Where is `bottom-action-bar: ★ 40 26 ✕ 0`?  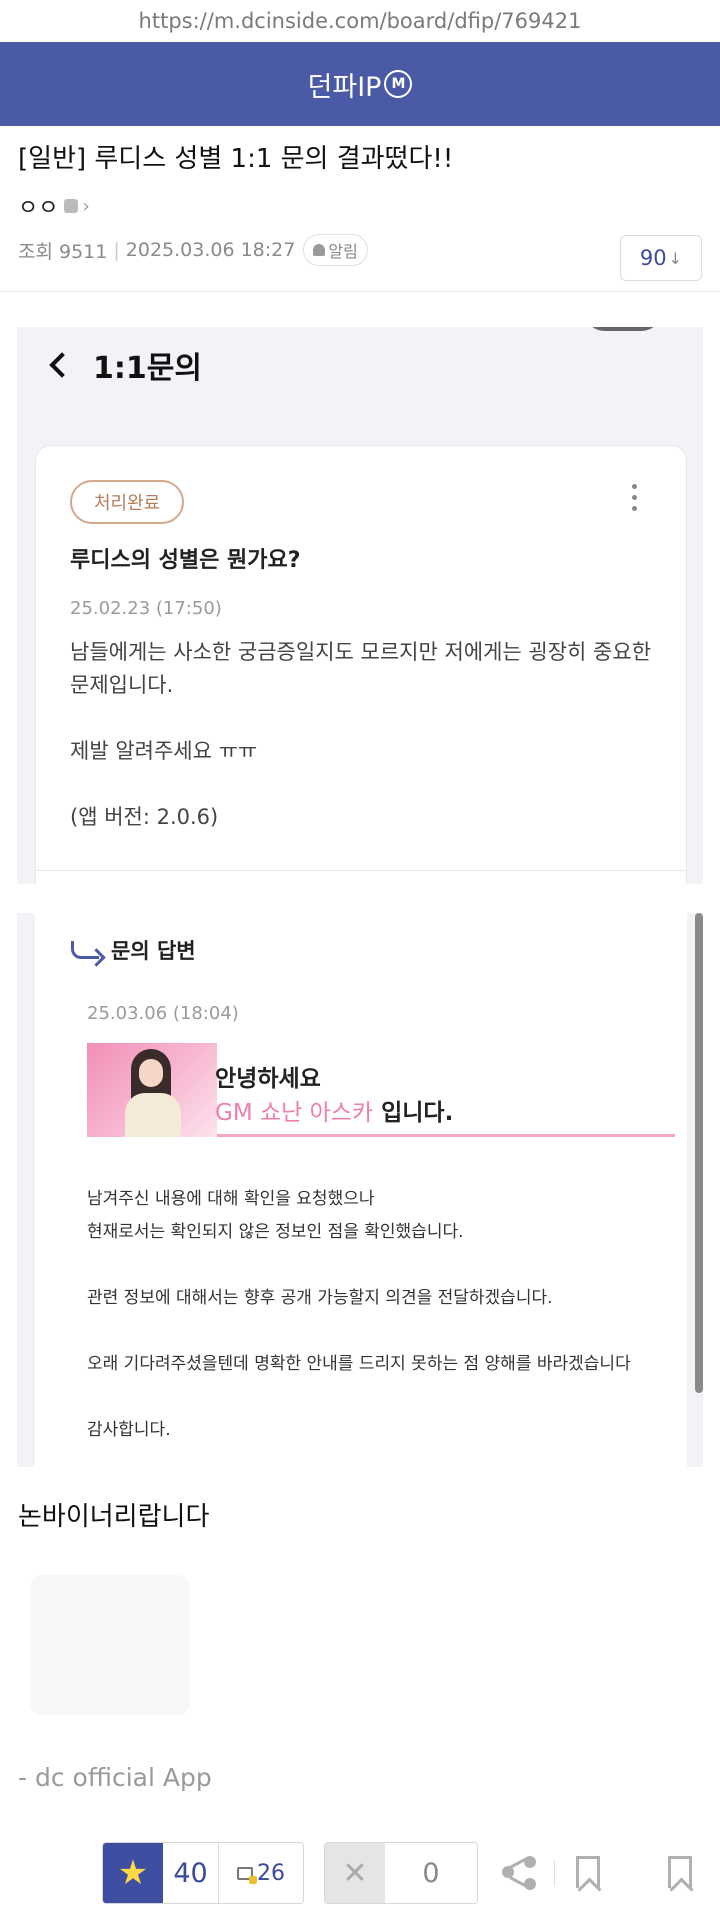
bottom-action-bar: ★ 40 26 ✕ 0 is located at coordinates (360, 1874).